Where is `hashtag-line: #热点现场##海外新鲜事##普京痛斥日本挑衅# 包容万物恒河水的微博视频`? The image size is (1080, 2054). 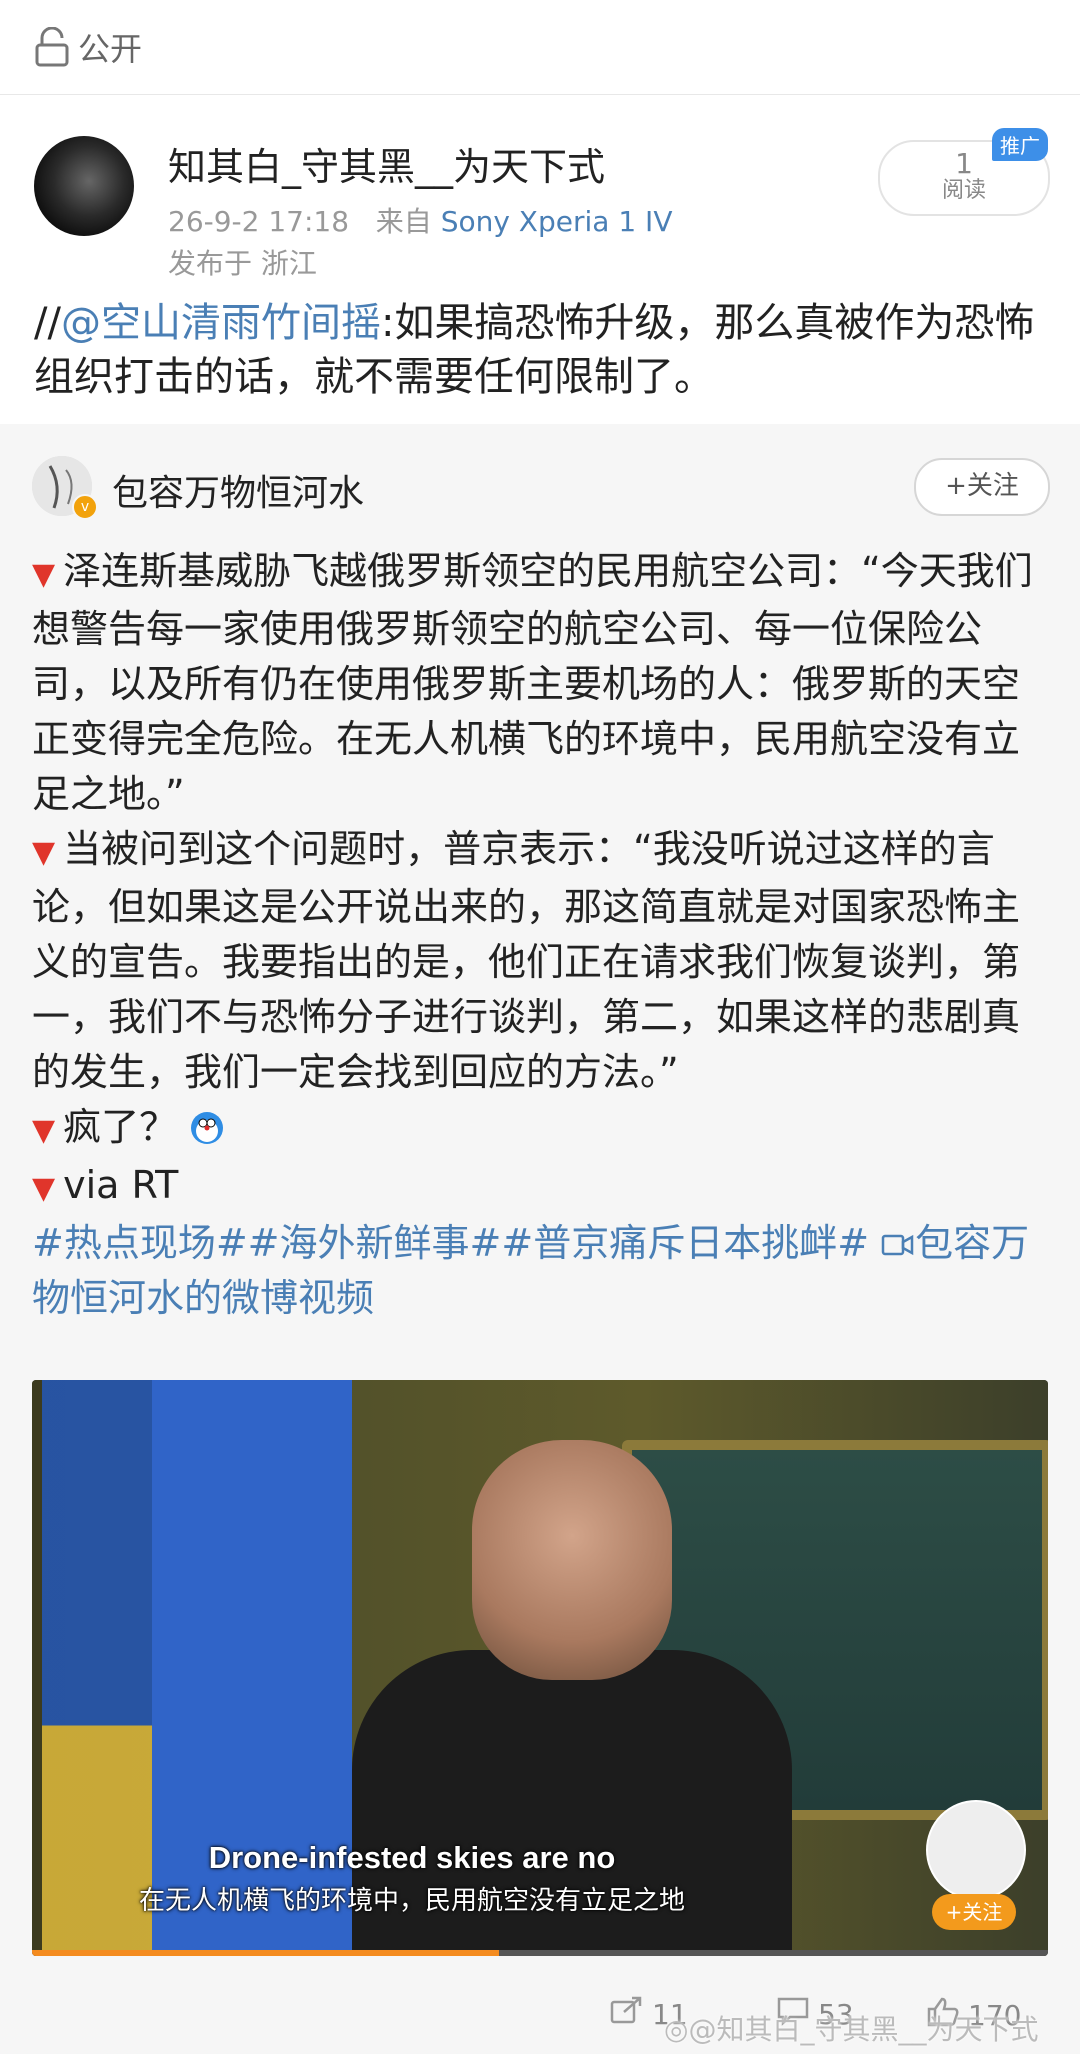 hashtag-line: #热点现场##海外新鲜事##普京痛斥日本挑衅# 包容万物恒河水的微博视频 is located at coordinates (542, 1271).